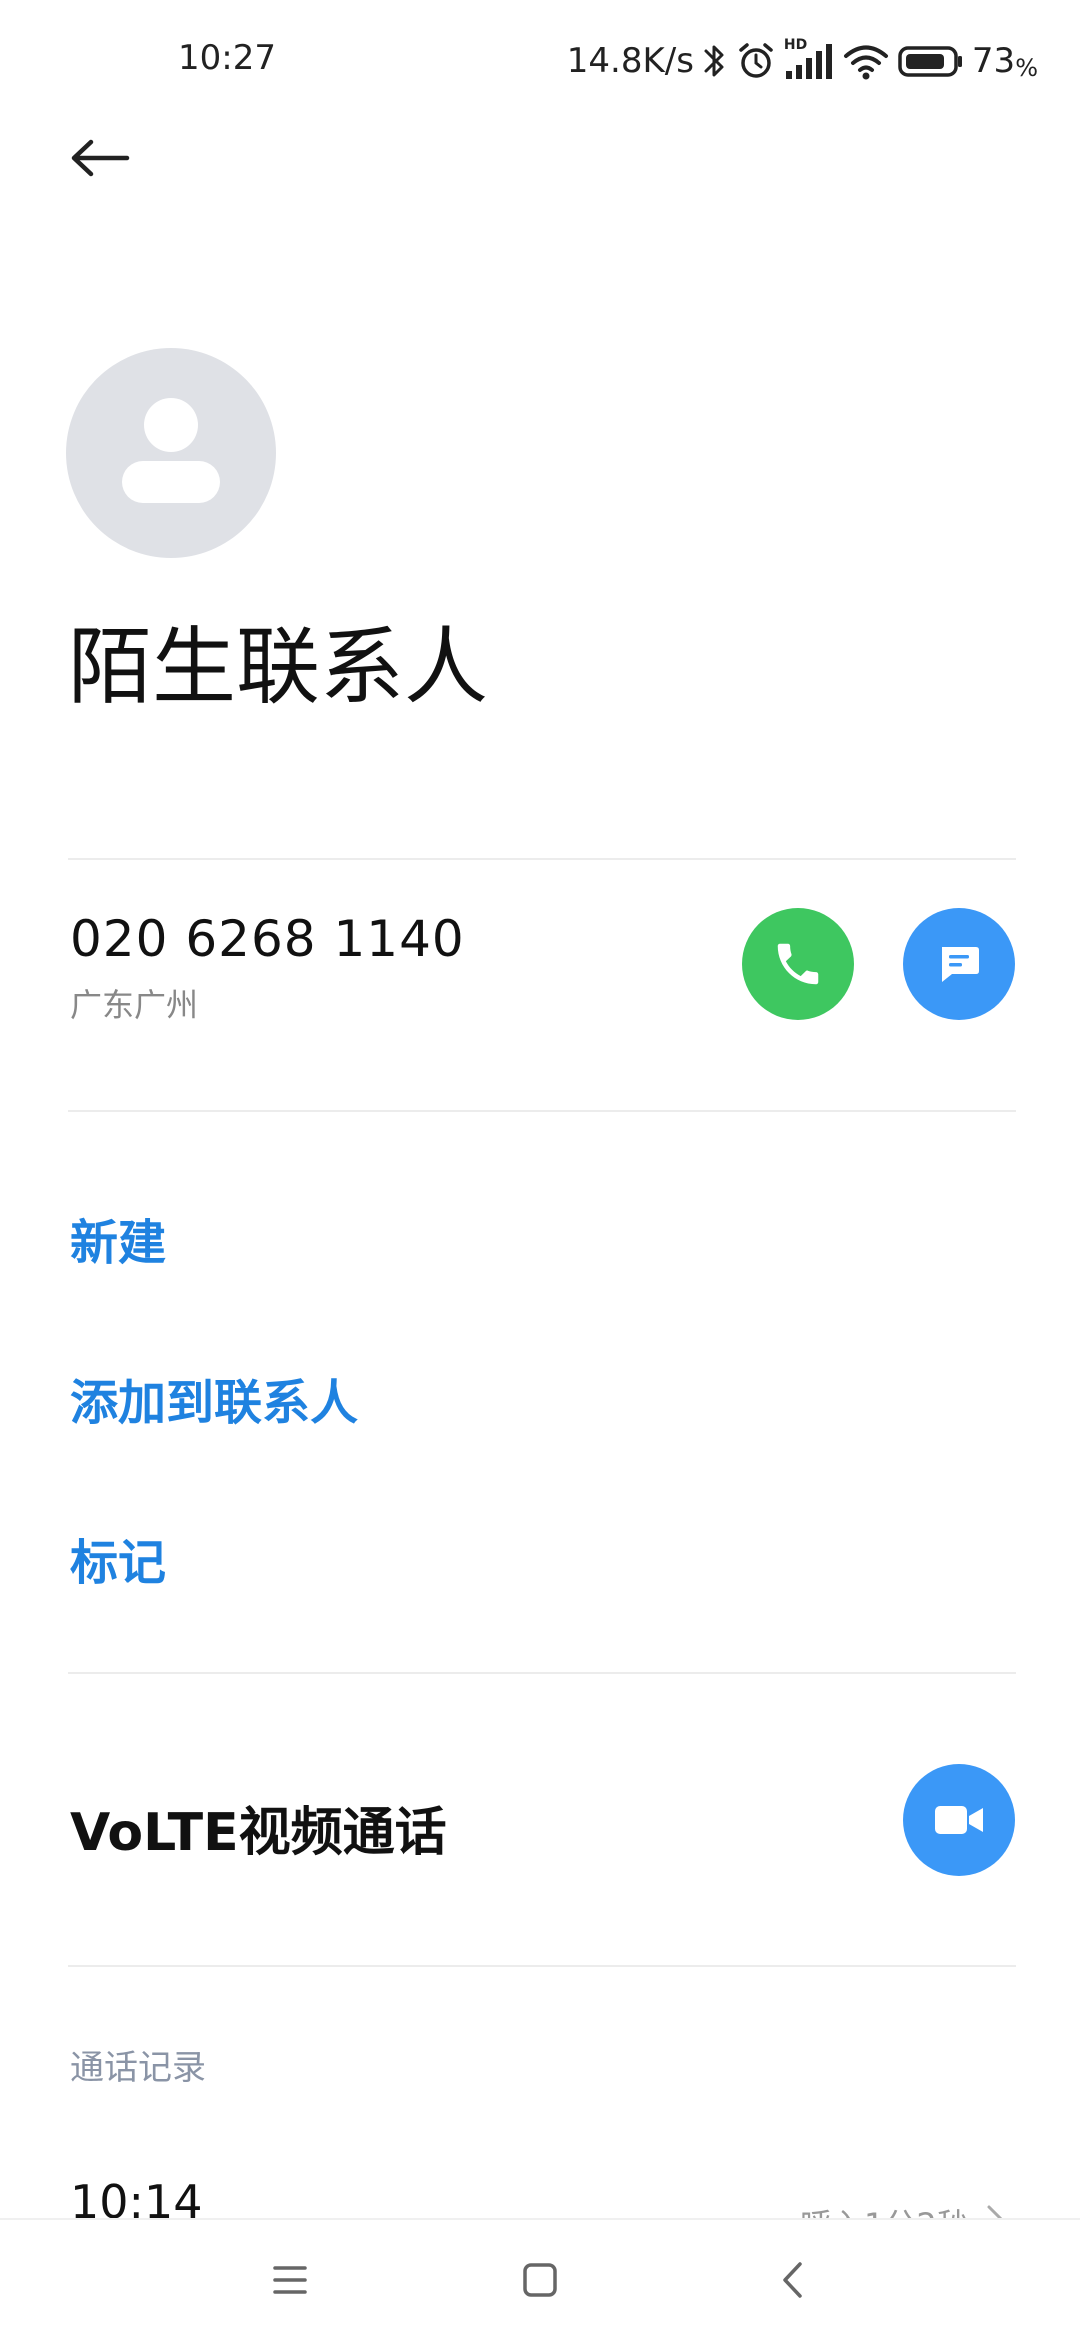 The image size is (1080, 2340). Describe the element at coordinates (540, 60) in the screenshot. I see `status-bar: 10:27 14.8K/s HD 73%` at that location.